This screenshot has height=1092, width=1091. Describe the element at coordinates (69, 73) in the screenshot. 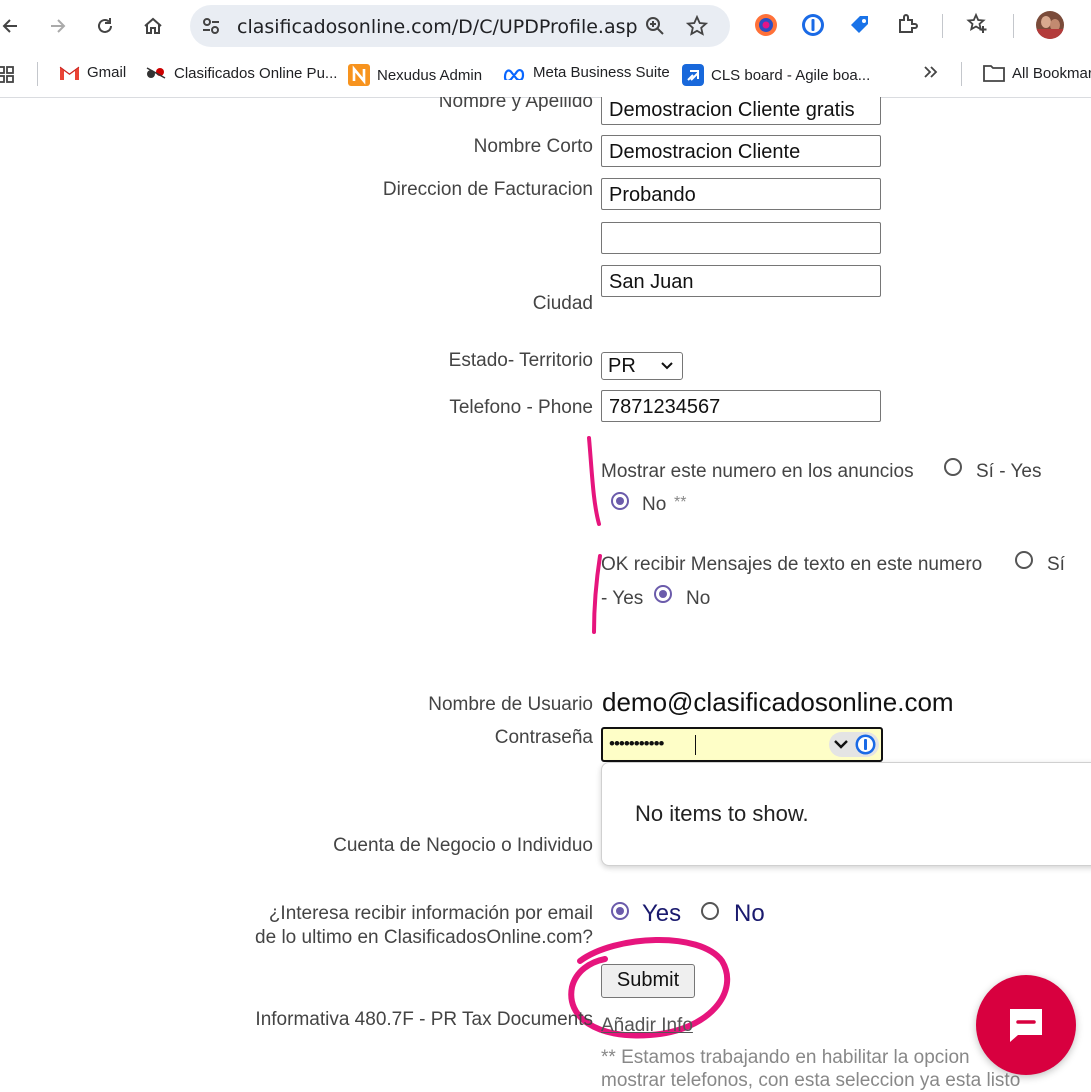

I see `gmail-icon` at that location.